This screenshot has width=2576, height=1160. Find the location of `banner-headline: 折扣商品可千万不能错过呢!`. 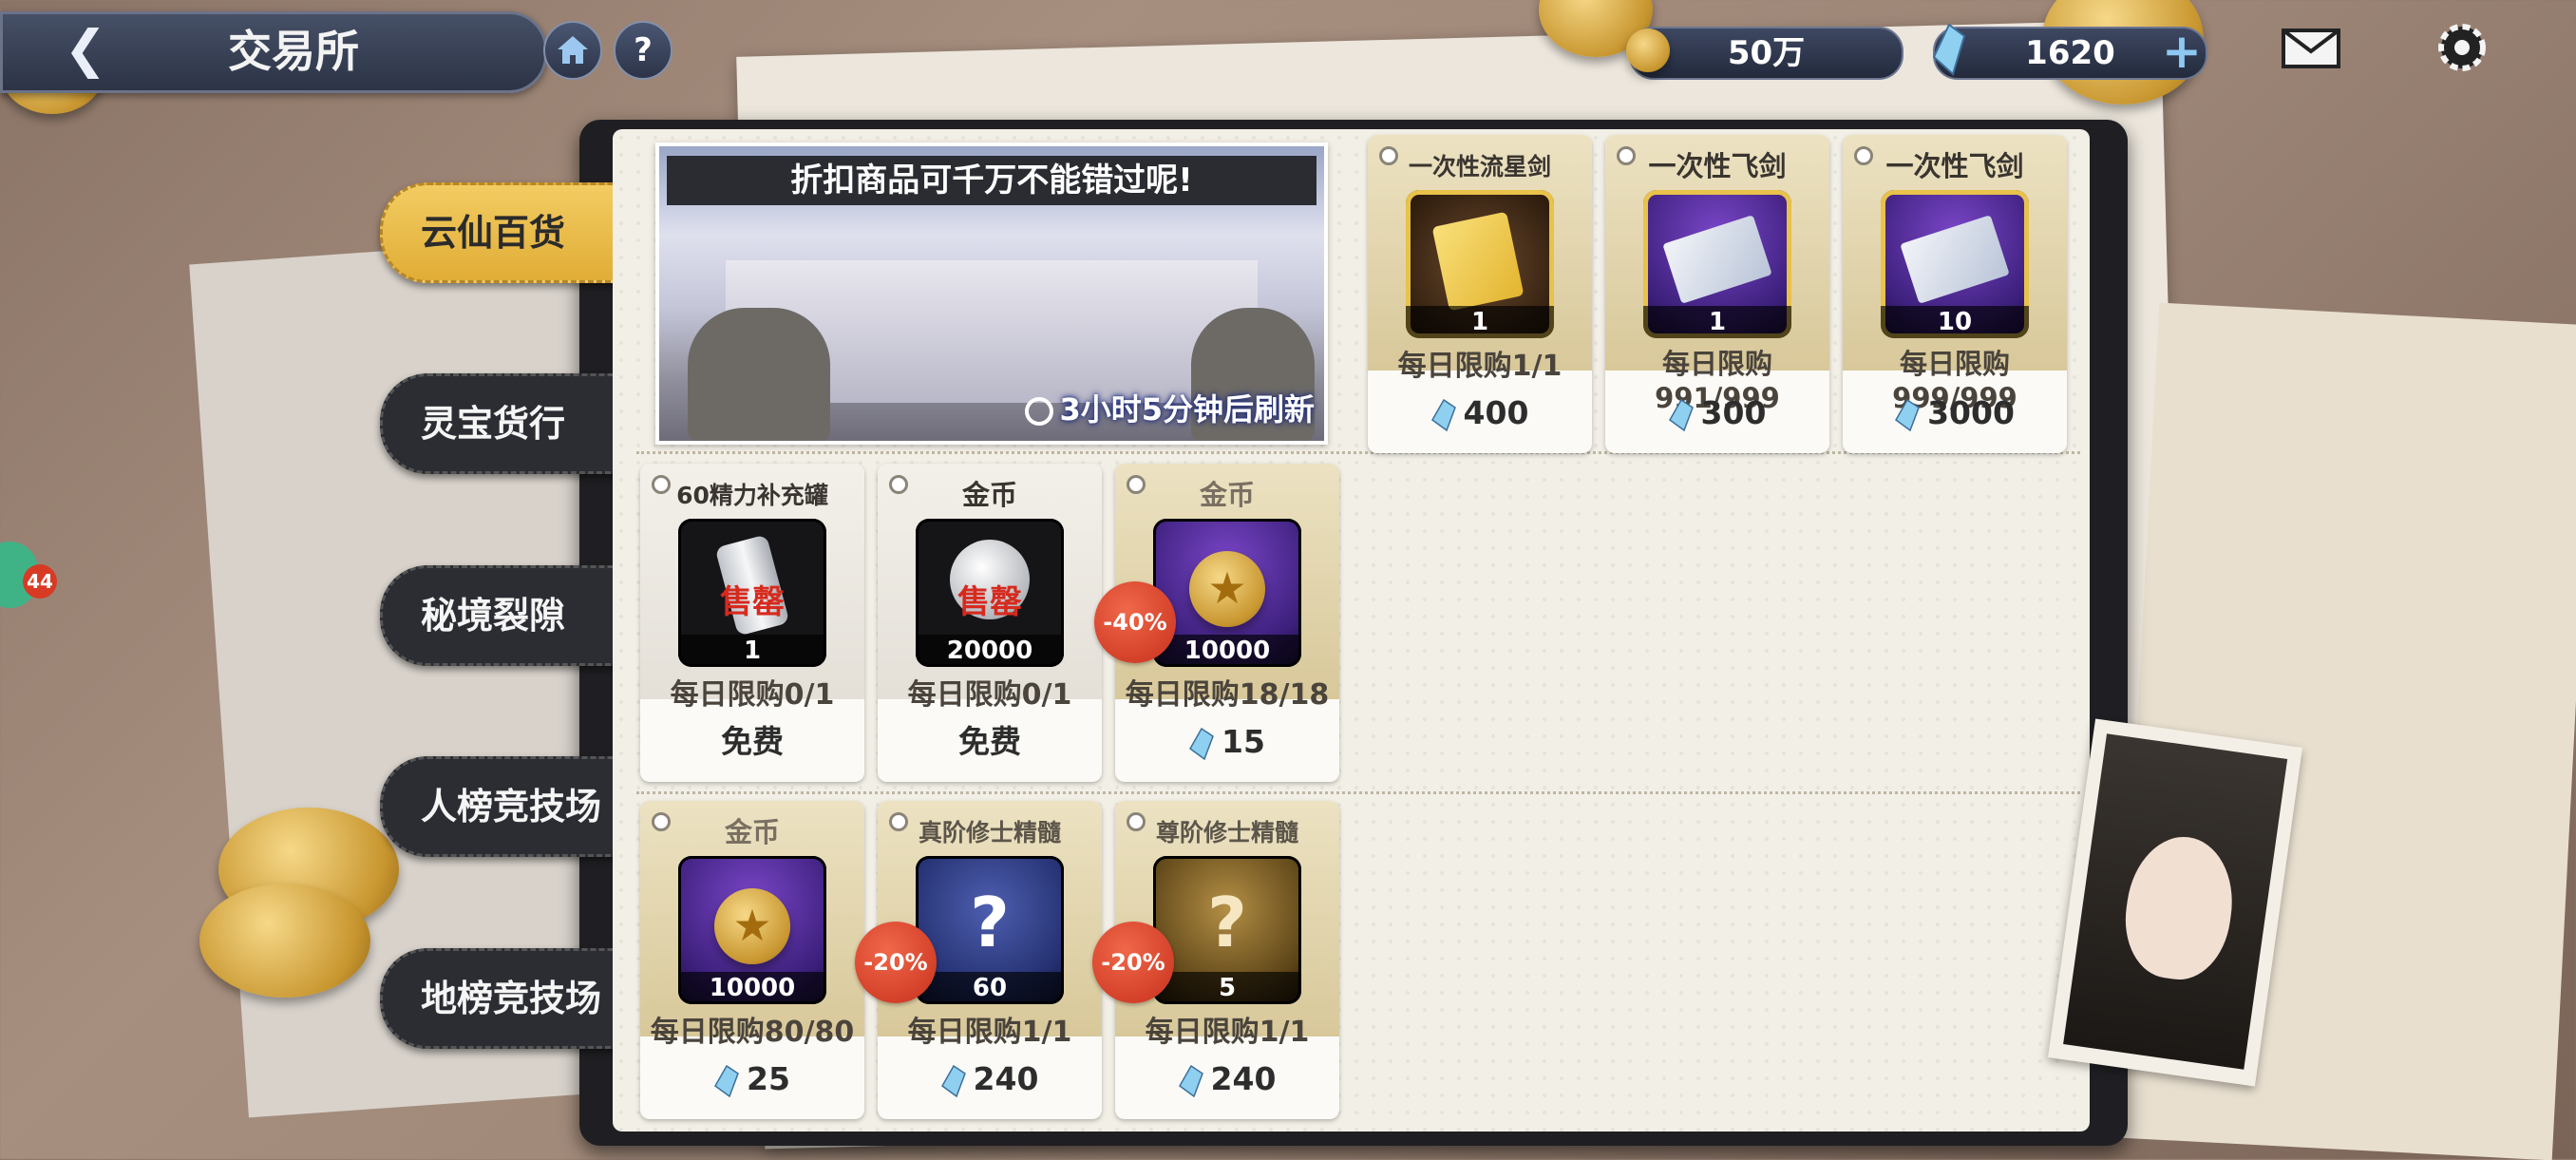

banner-headline: 折扣商品可千万不能错过呢! is located at coordinates (991, 180).